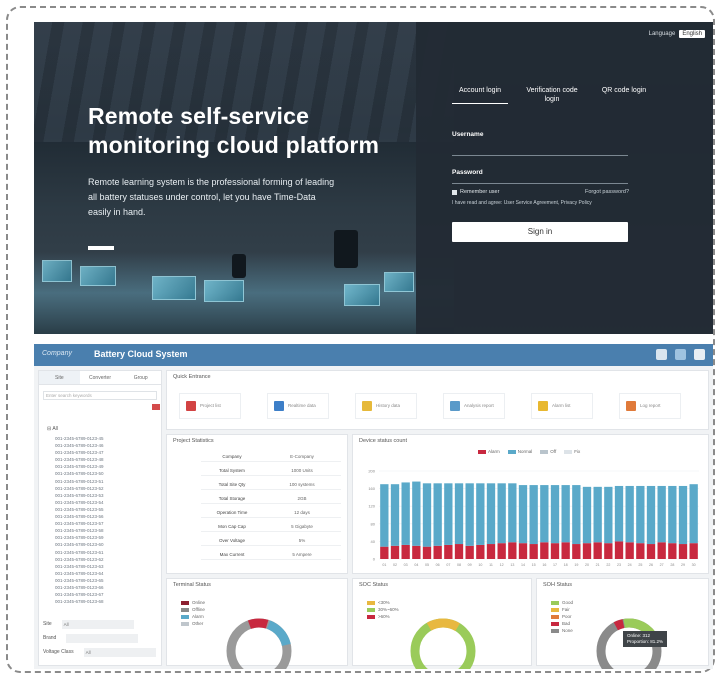 The image size is (721, 679). What do you see at coordinates (454, 192) in the screenshot?
I see `remember-checkbox` at bounding box center [454, 192].